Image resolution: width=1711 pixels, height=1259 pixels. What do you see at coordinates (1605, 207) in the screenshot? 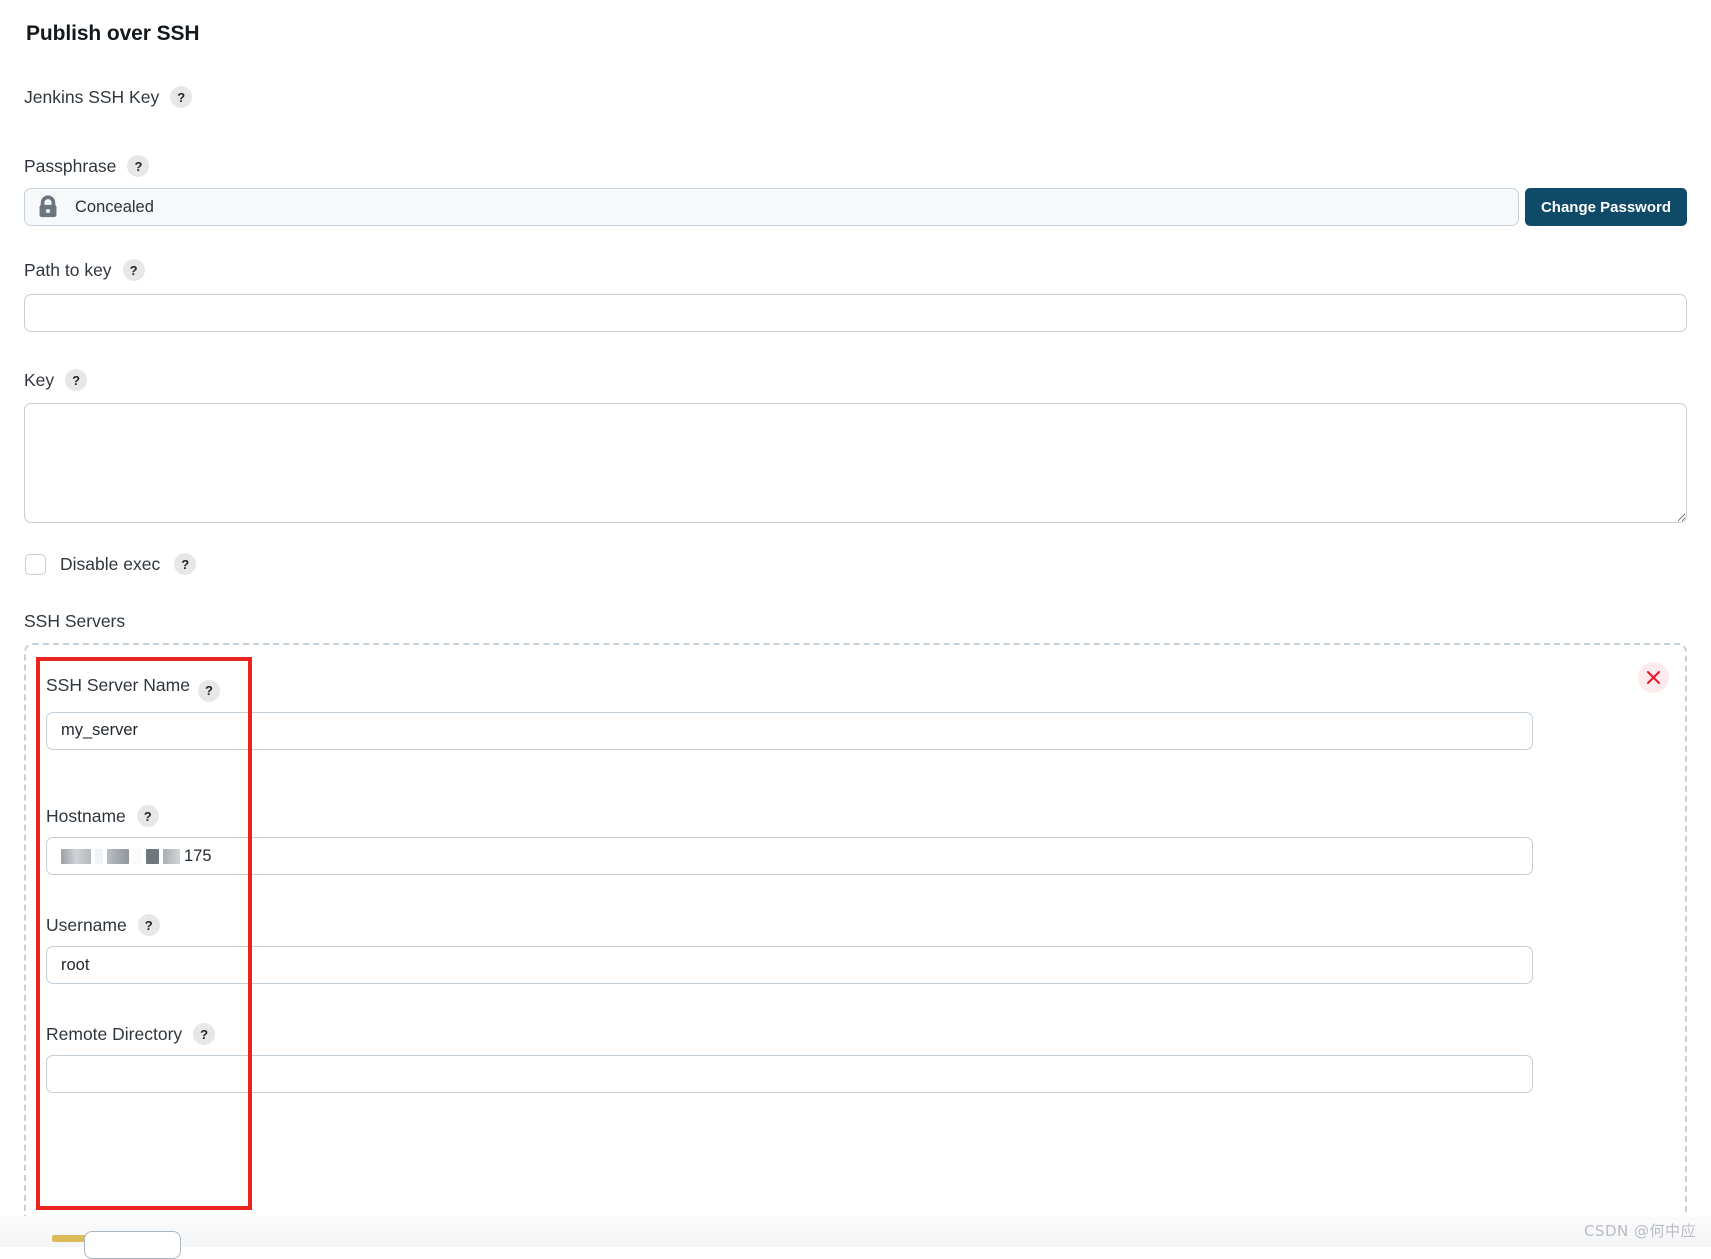
I see `change-password-button: Change Password` at bounding box center [1605, 207].